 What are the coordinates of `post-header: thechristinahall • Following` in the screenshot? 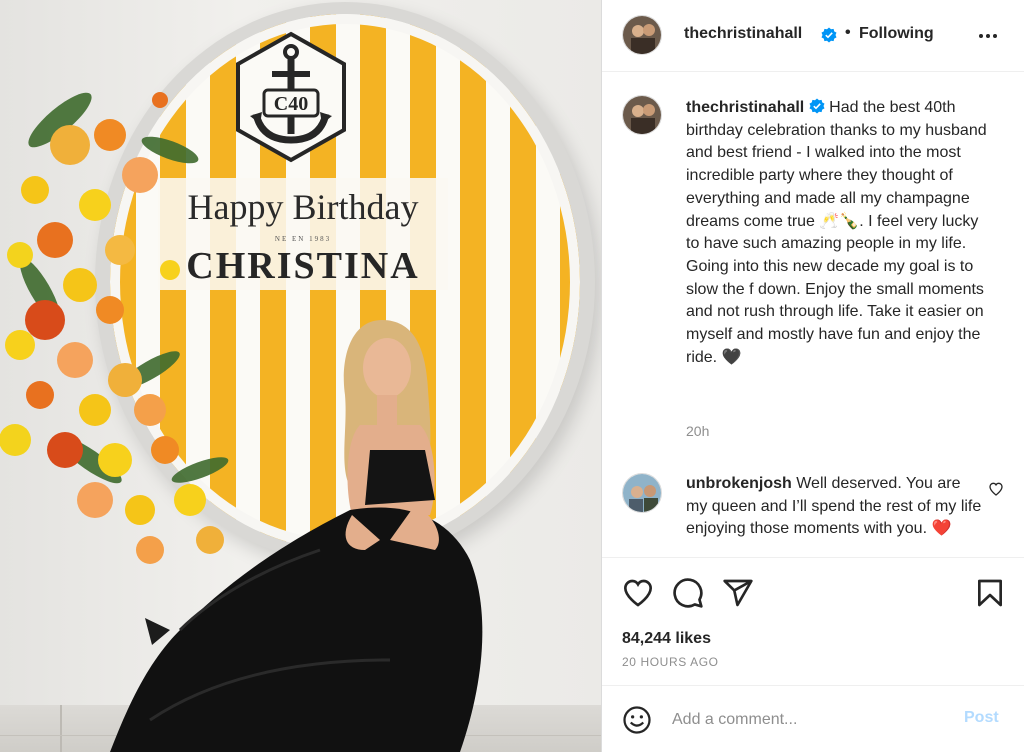 It's located at (813, 36).